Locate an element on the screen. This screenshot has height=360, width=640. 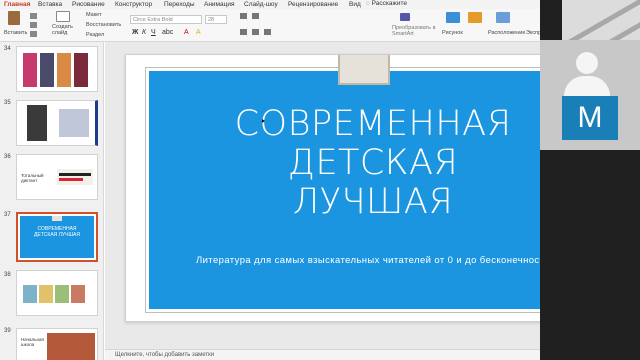
copy-icon is located at coordinates (33, 25).